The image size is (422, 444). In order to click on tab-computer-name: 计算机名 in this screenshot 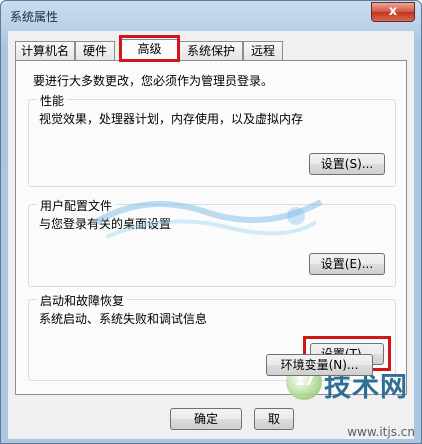, I will do `click(45, 50)`.